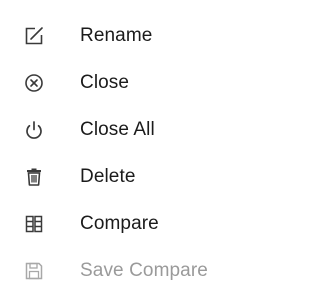 The image size is (320, 289). I want to click on trash-icon, so click(34, 177).